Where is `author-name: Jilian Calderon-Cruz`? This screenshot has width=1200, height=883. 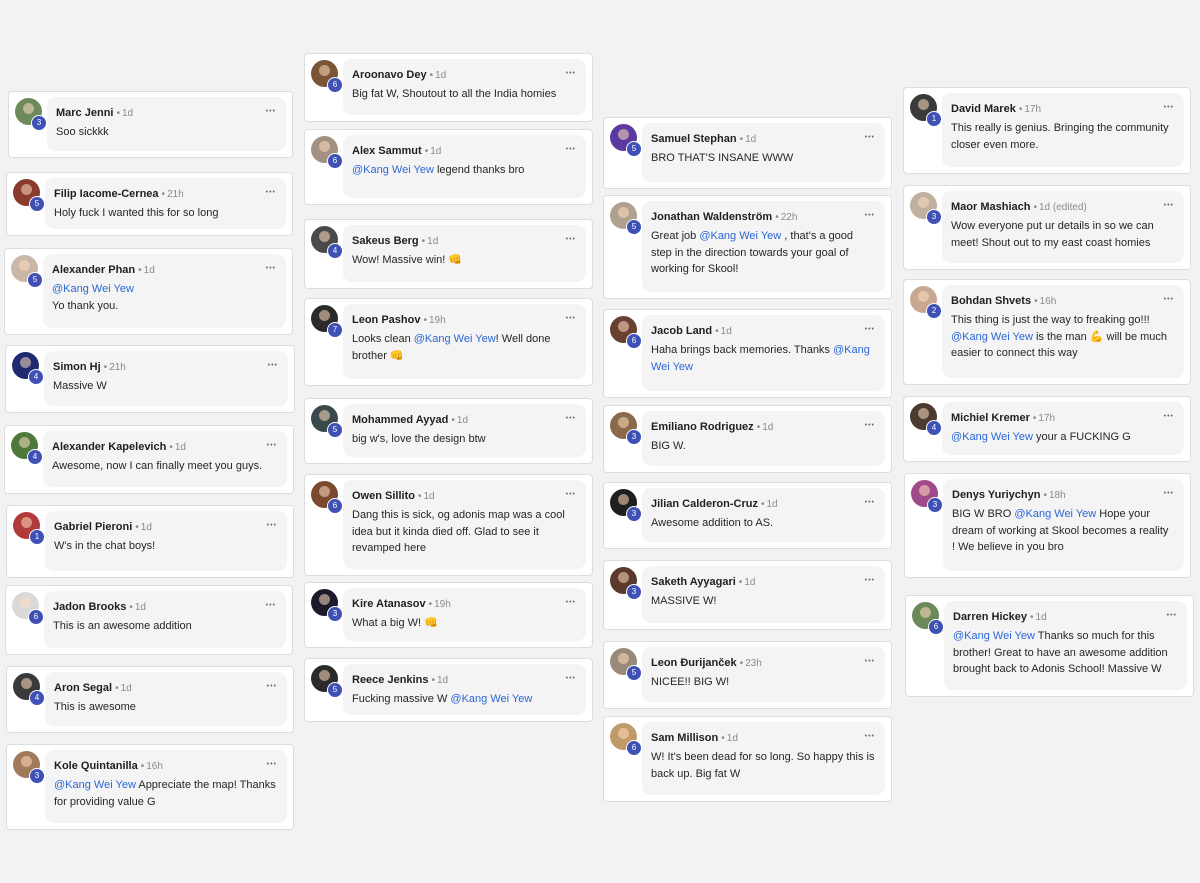
author-name: Jilian Calderon-Cruz is located at coordinates (704, 504).